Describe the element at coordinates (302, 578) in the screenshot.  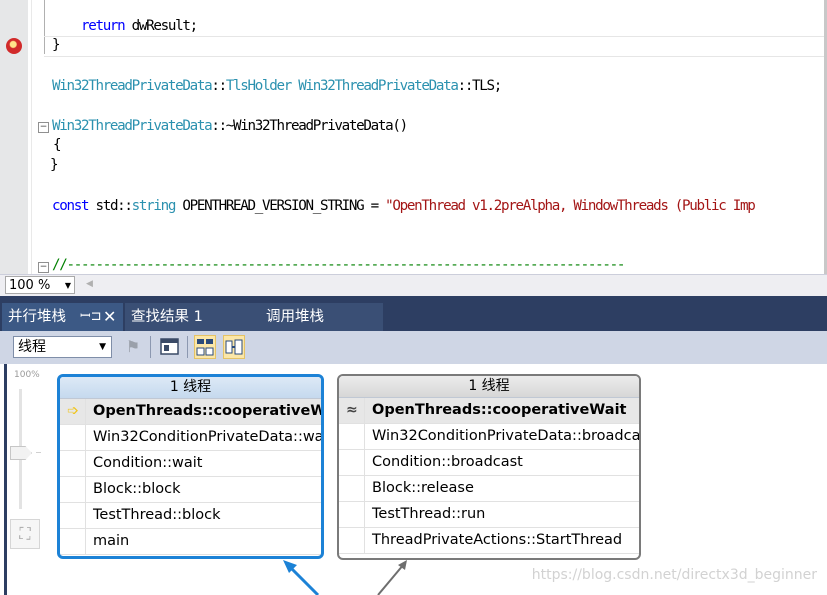
I see `edge-arrow-main` at that location.